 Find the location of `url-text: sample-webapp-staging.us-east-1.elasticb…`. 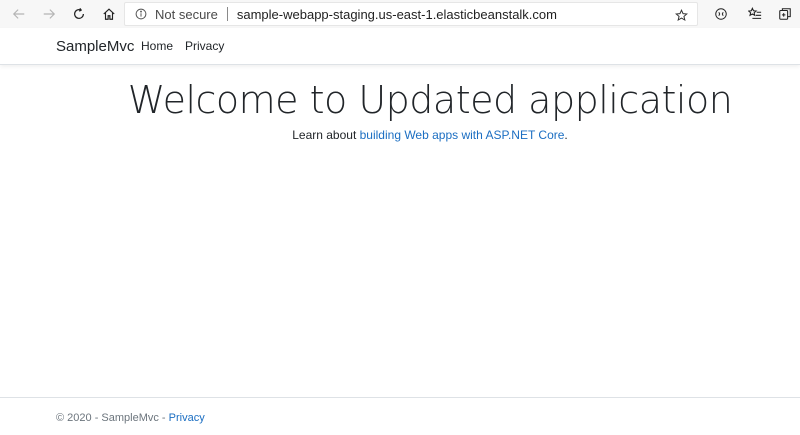

url-text: sample-webapp-staging.us-east-1.elasticb… is located at coordinates (397, 14).